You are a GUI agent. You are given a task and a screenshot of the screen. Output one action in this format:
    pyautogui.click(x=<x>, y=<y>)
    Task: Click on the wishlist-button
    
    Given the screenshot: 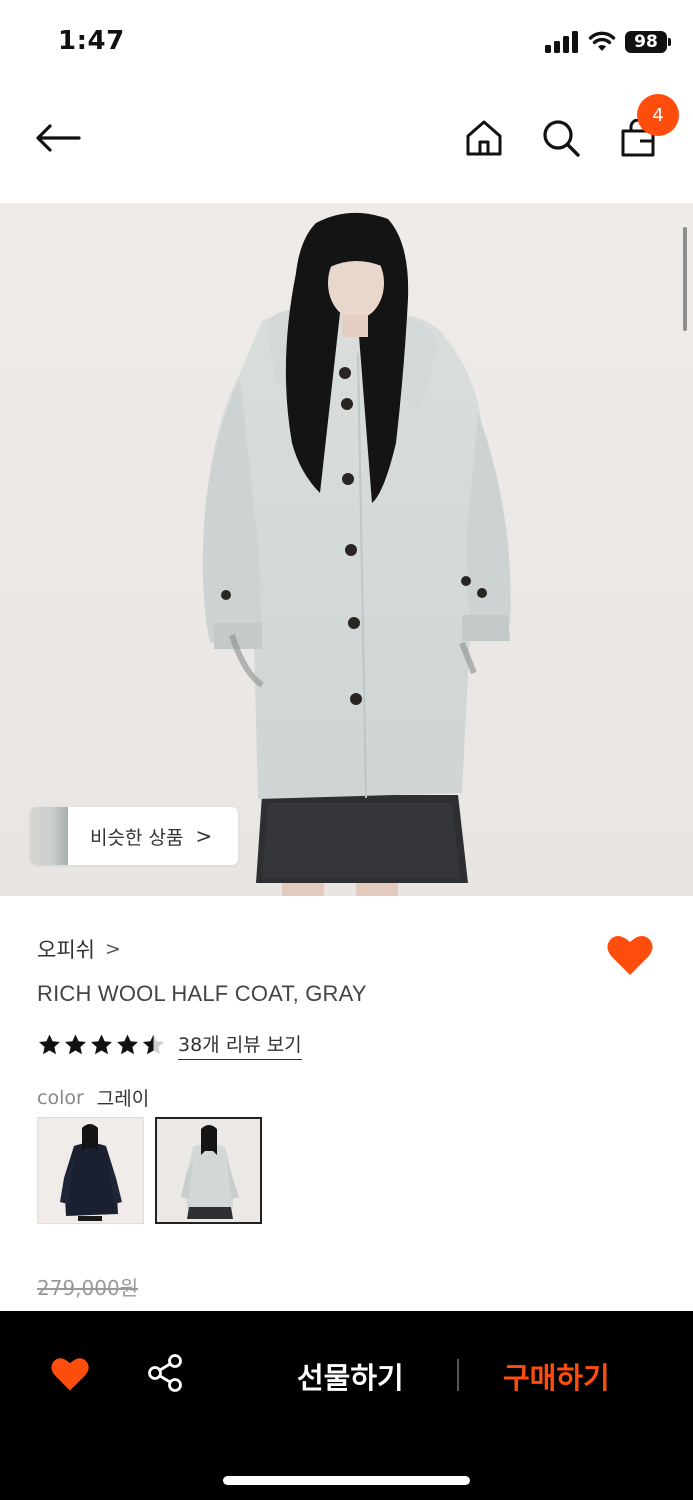 What is the action you would take?
    pyautogui.click(x=630, y=955)
    